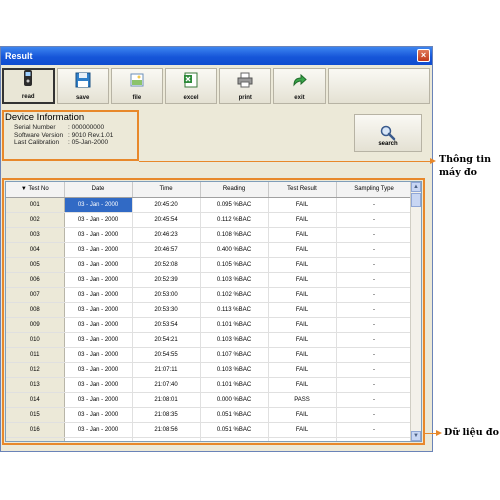  What do you see at coordinates (70, 135) in the screenshot?
I see `device-info-highlight` at bounding box center [70, 135].